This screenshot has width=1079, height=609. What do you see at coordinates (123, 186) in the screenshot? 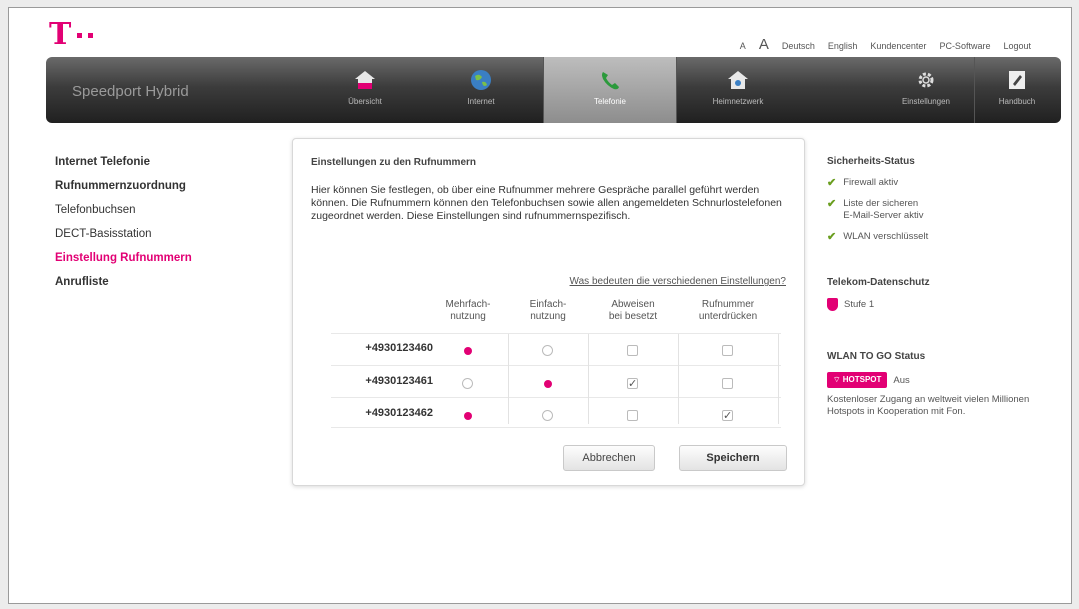
I see `sidebar-item-rufnummernzuordnung: Rufnummernzuordnung` at bounding box center [123, 186].